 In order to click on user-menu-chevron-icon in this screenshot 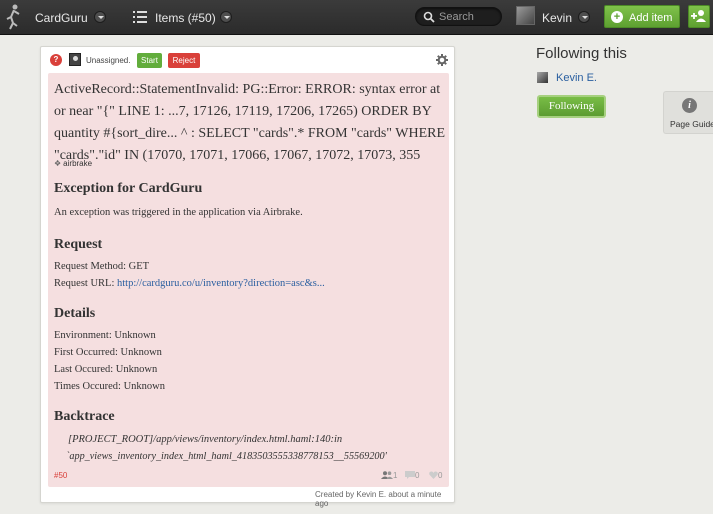, I will do `click(584, 17)`.